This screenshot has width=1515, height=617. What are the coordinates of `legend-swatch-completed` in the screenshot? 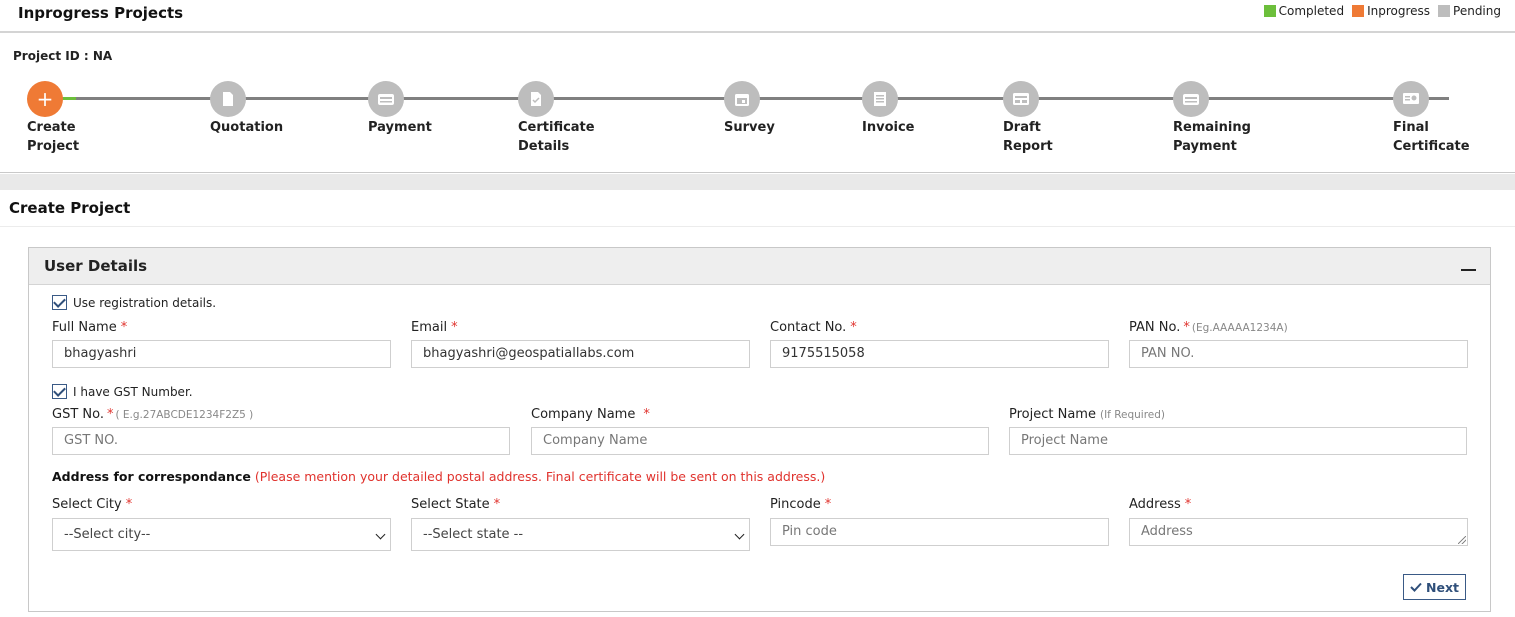 It's located at (1269, 11).